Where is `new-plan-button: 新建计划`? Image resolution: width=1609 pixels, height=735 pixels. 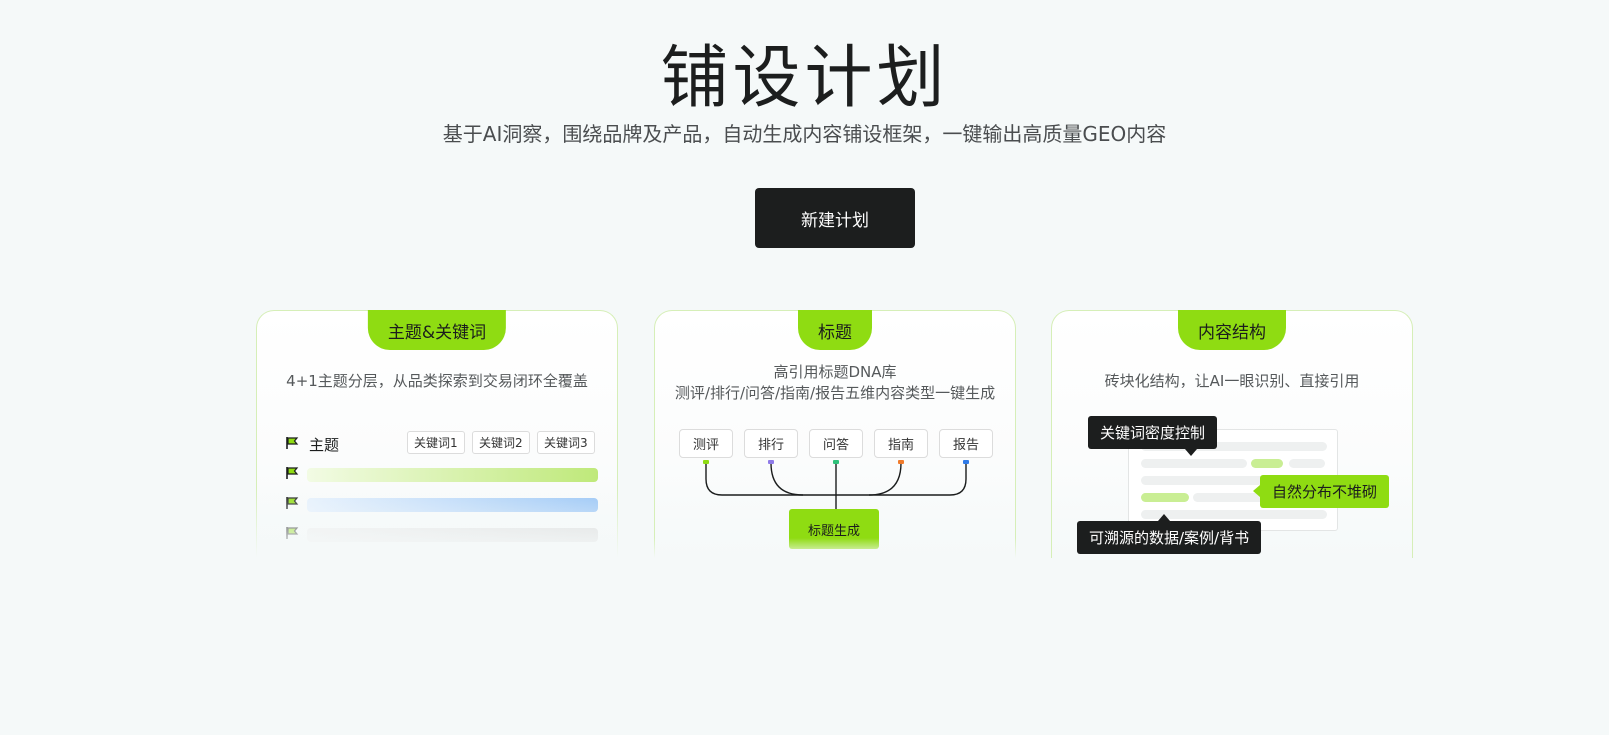
new-plan-button: 新建计划 is located at coordinates (835, 218).